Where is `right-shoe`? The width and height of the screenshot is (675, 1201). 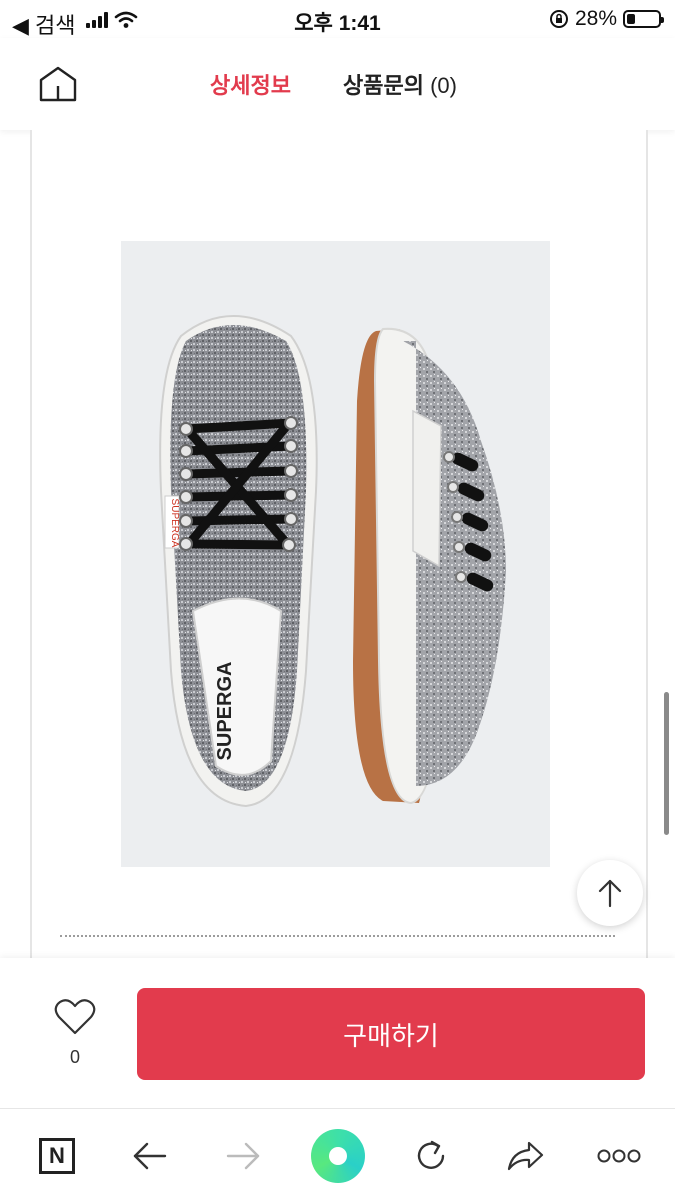
right-shoe is located at coordinates (429, 566).